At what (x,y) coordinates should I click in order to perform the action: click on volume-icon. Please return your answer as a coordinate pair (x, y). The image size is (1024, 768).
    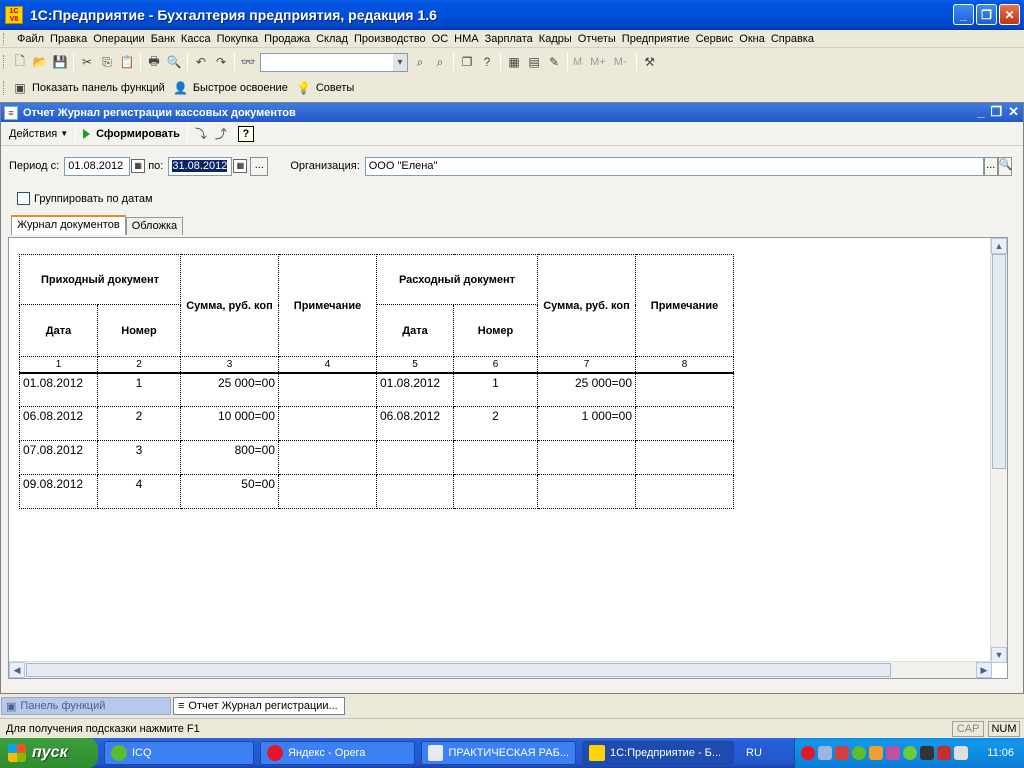
    Looking at the image, I should click on (927, 753).